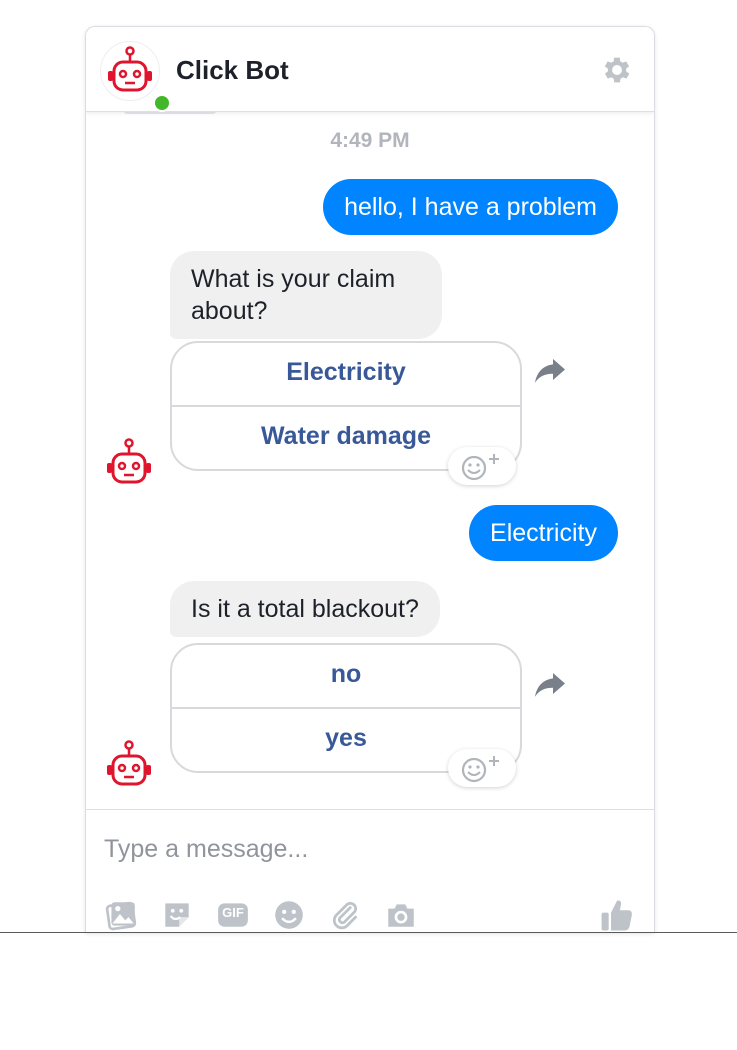 The width and height of the screenshot is (737, 1050). Describe the element at coordinates (470, 207) in the screenshot. I see `user-message: hello, I have a problem` at that location.